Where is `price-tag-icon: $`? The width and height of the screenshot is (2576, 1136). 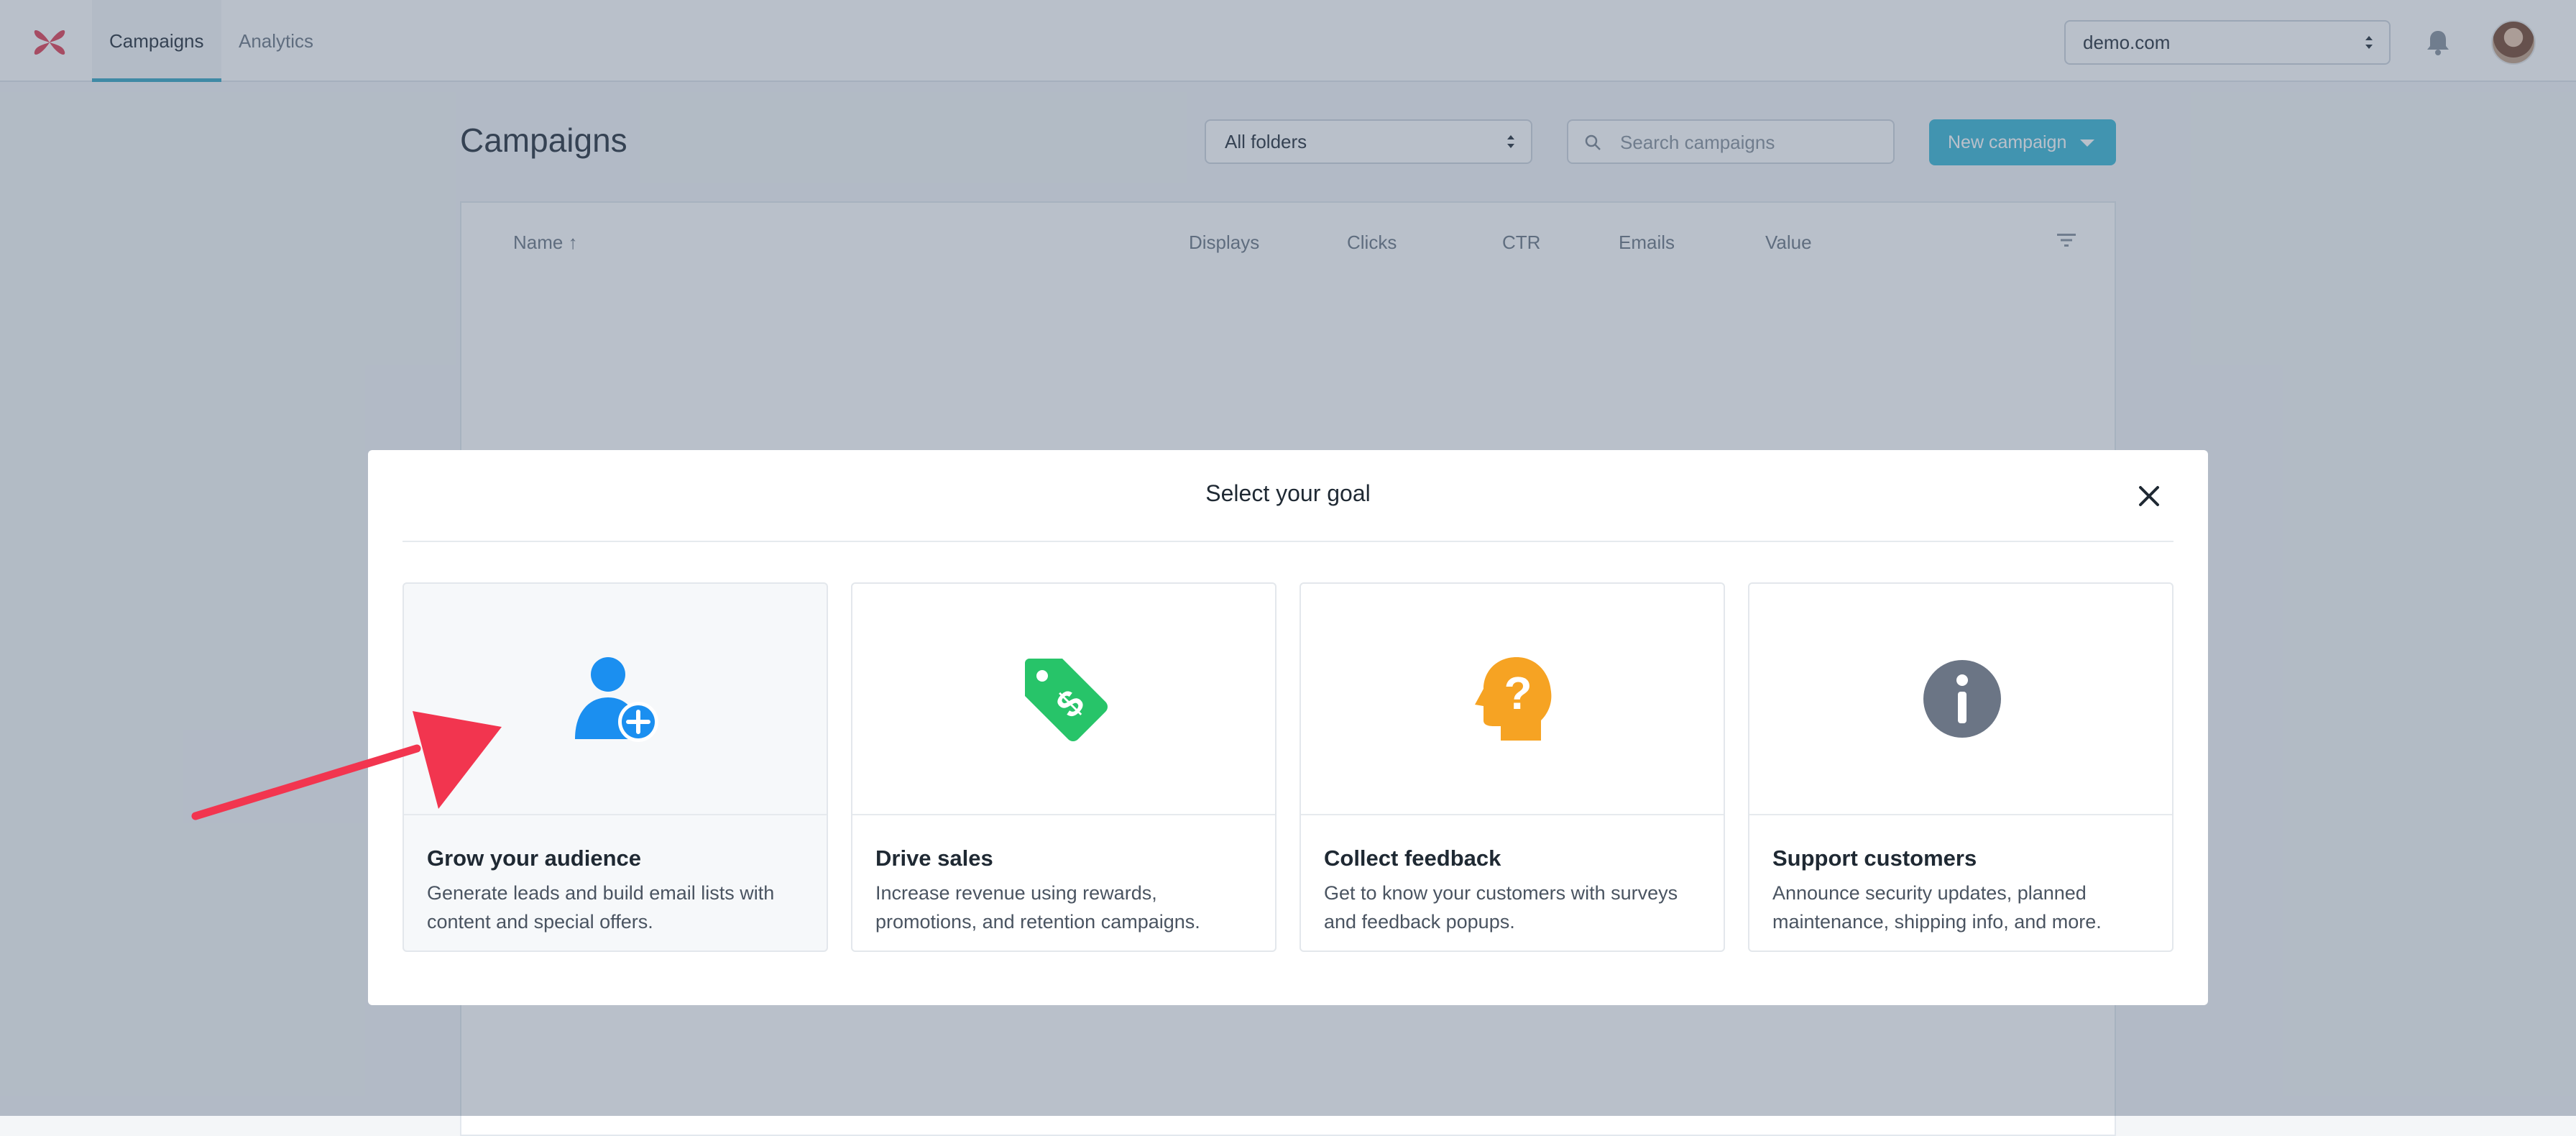
price-tag-icon: $ is located at coordinates (1066, 700).